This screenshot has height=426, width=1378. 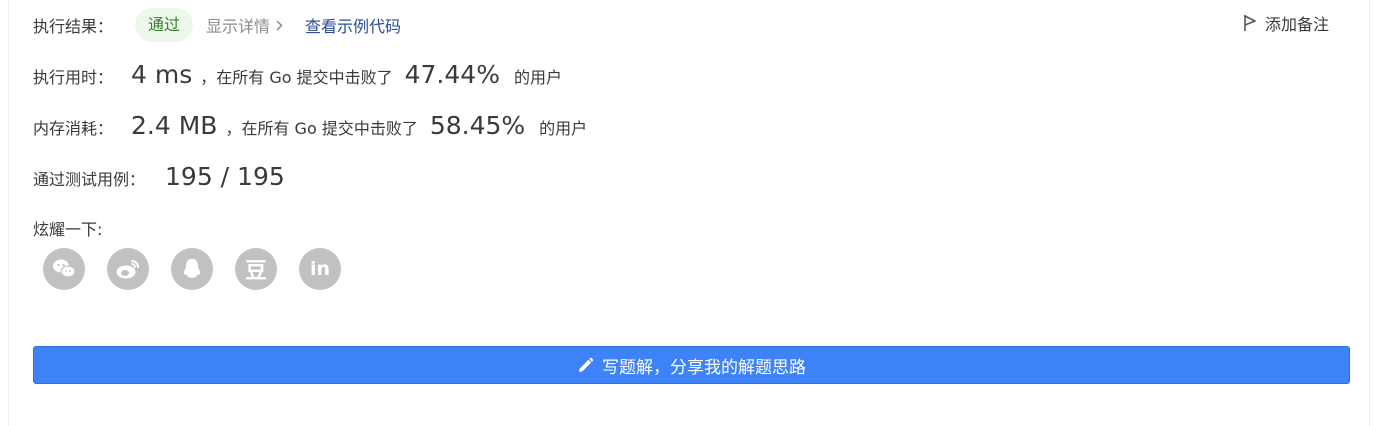 I want to click on result-label: 执行结果：, so click(x=73, y=26).